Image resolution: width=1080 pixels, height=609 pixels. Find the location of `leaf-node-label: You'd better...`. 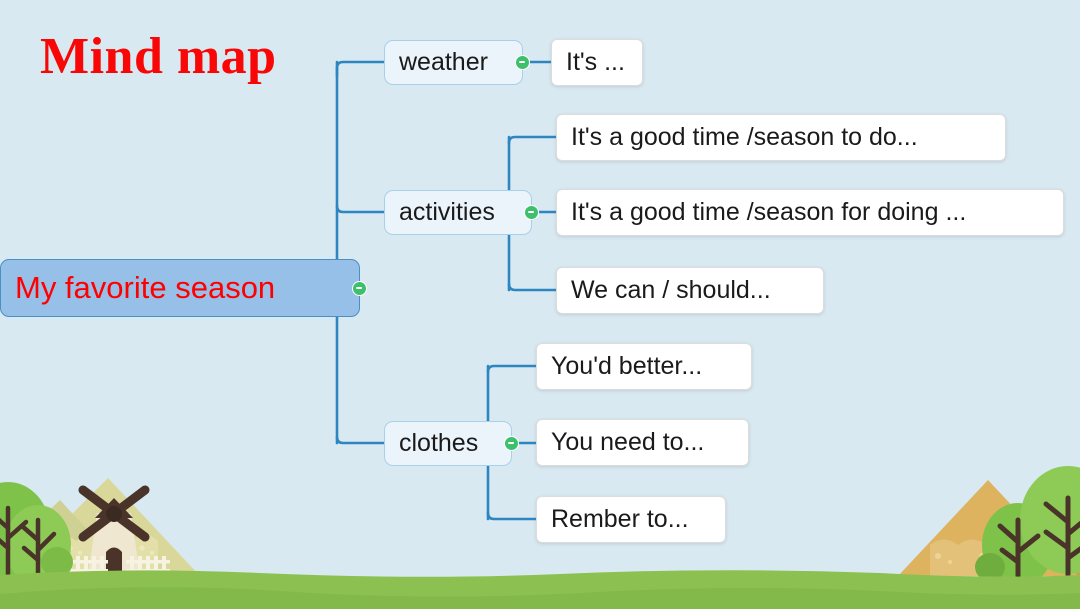

leaf-node-label: You'd better... is located at coordinates (627, 366).